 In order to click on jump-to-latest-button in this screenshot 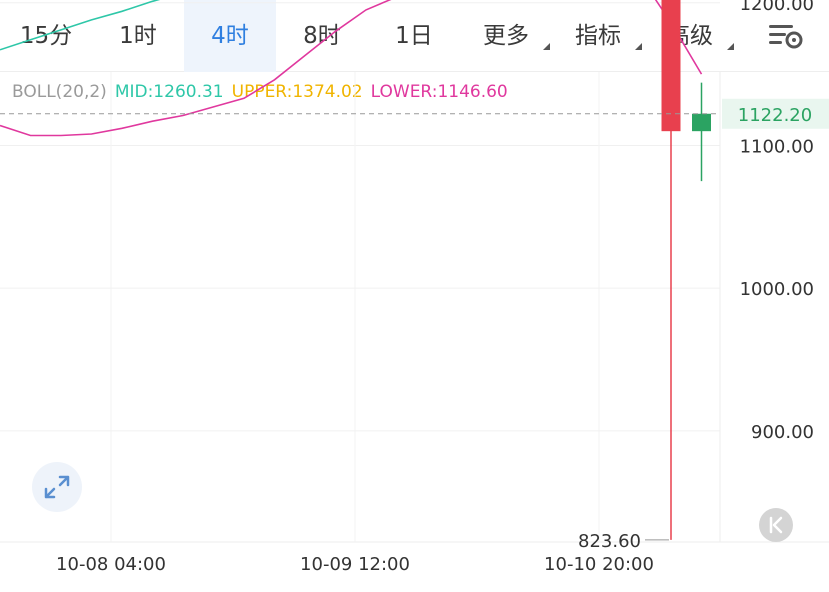, I will do `click(776, 525)`.